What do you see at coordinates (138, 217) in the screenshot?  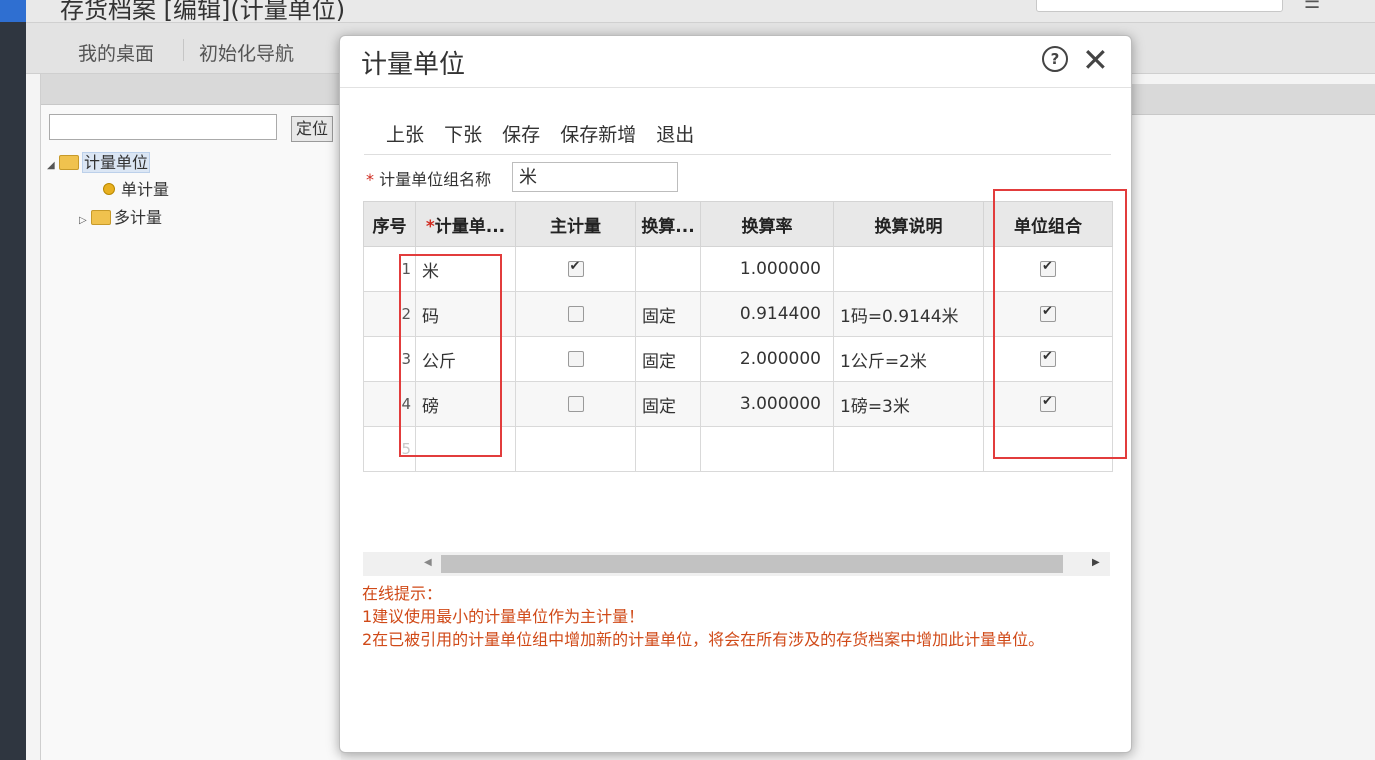 I see `tree-item-label: 多计量` at bounding box center [138, 217].